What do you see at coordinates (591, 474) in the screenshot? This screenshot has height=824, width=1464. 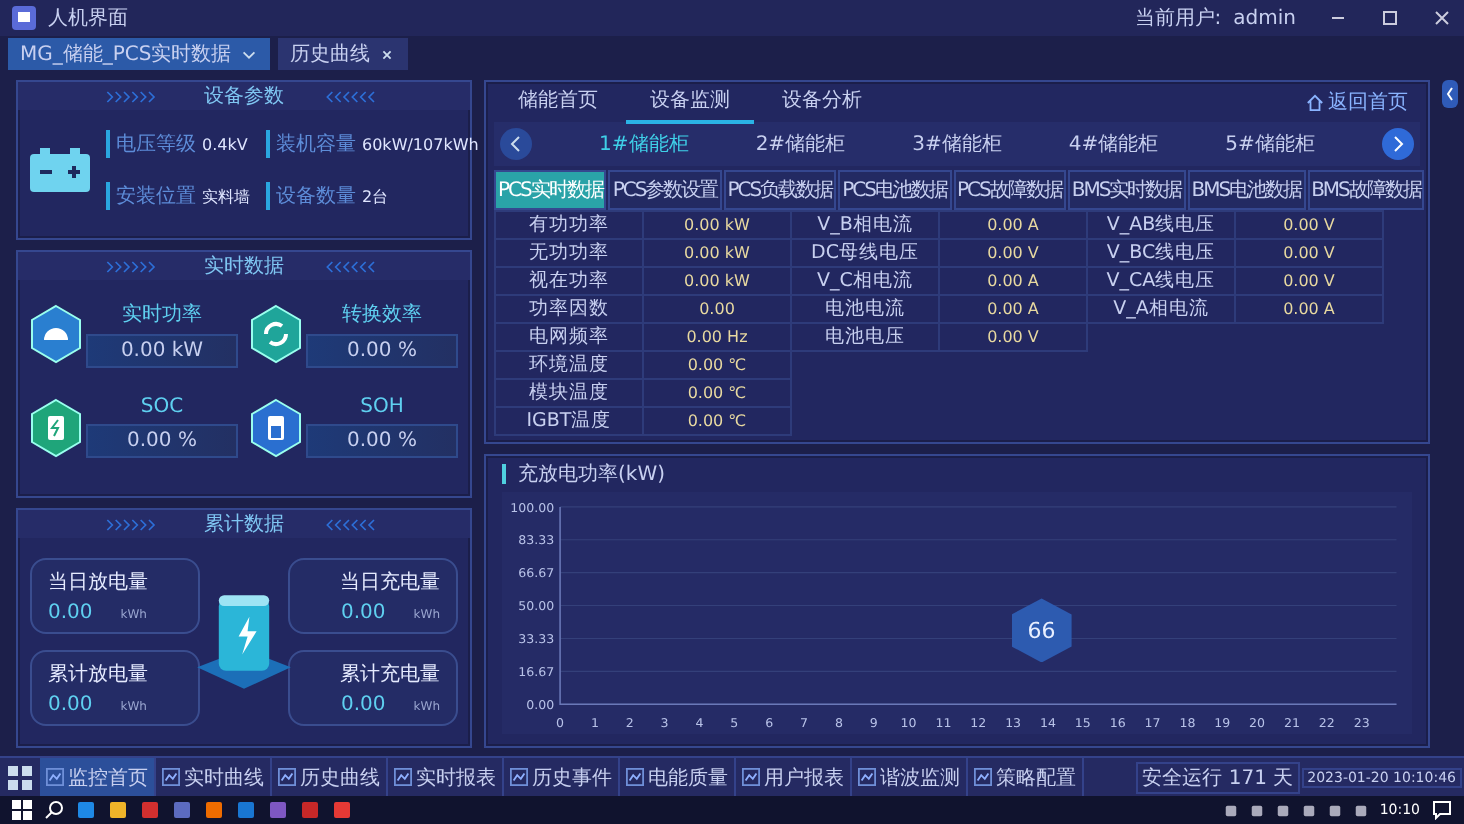 I see `chart-title: 充放电功率(kW)` at bounding box center [591, 474].